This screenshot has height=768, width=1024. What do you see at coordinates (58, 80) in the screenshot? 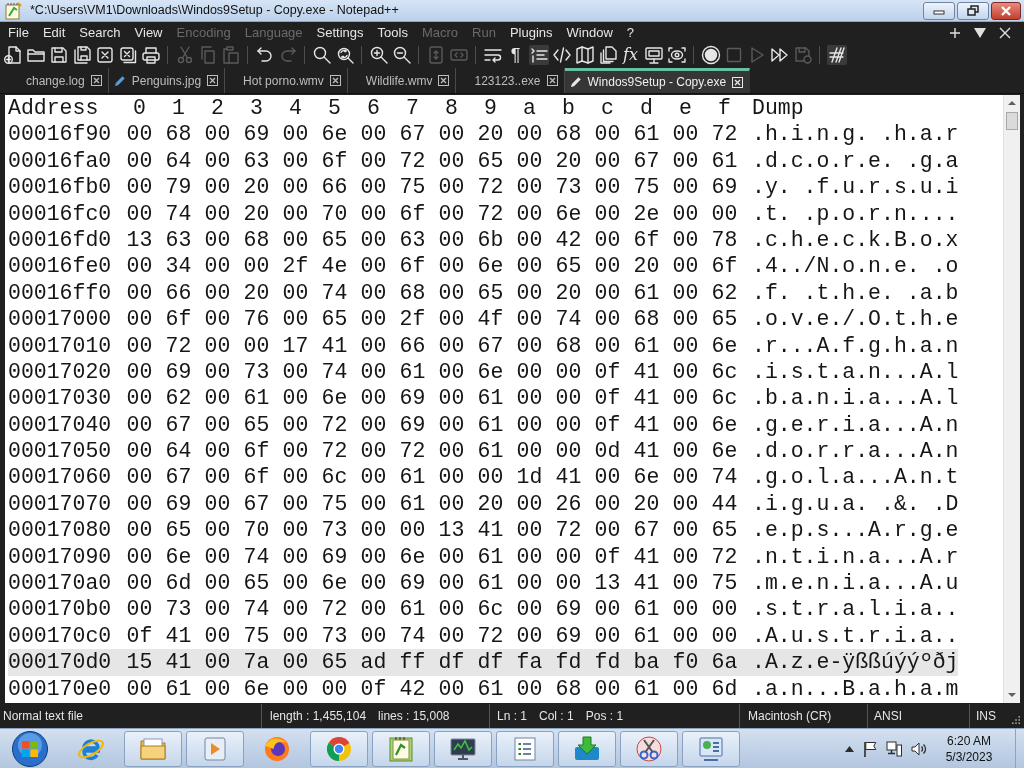
I see `file-tab: change.log` at bounding box center [58, 80].